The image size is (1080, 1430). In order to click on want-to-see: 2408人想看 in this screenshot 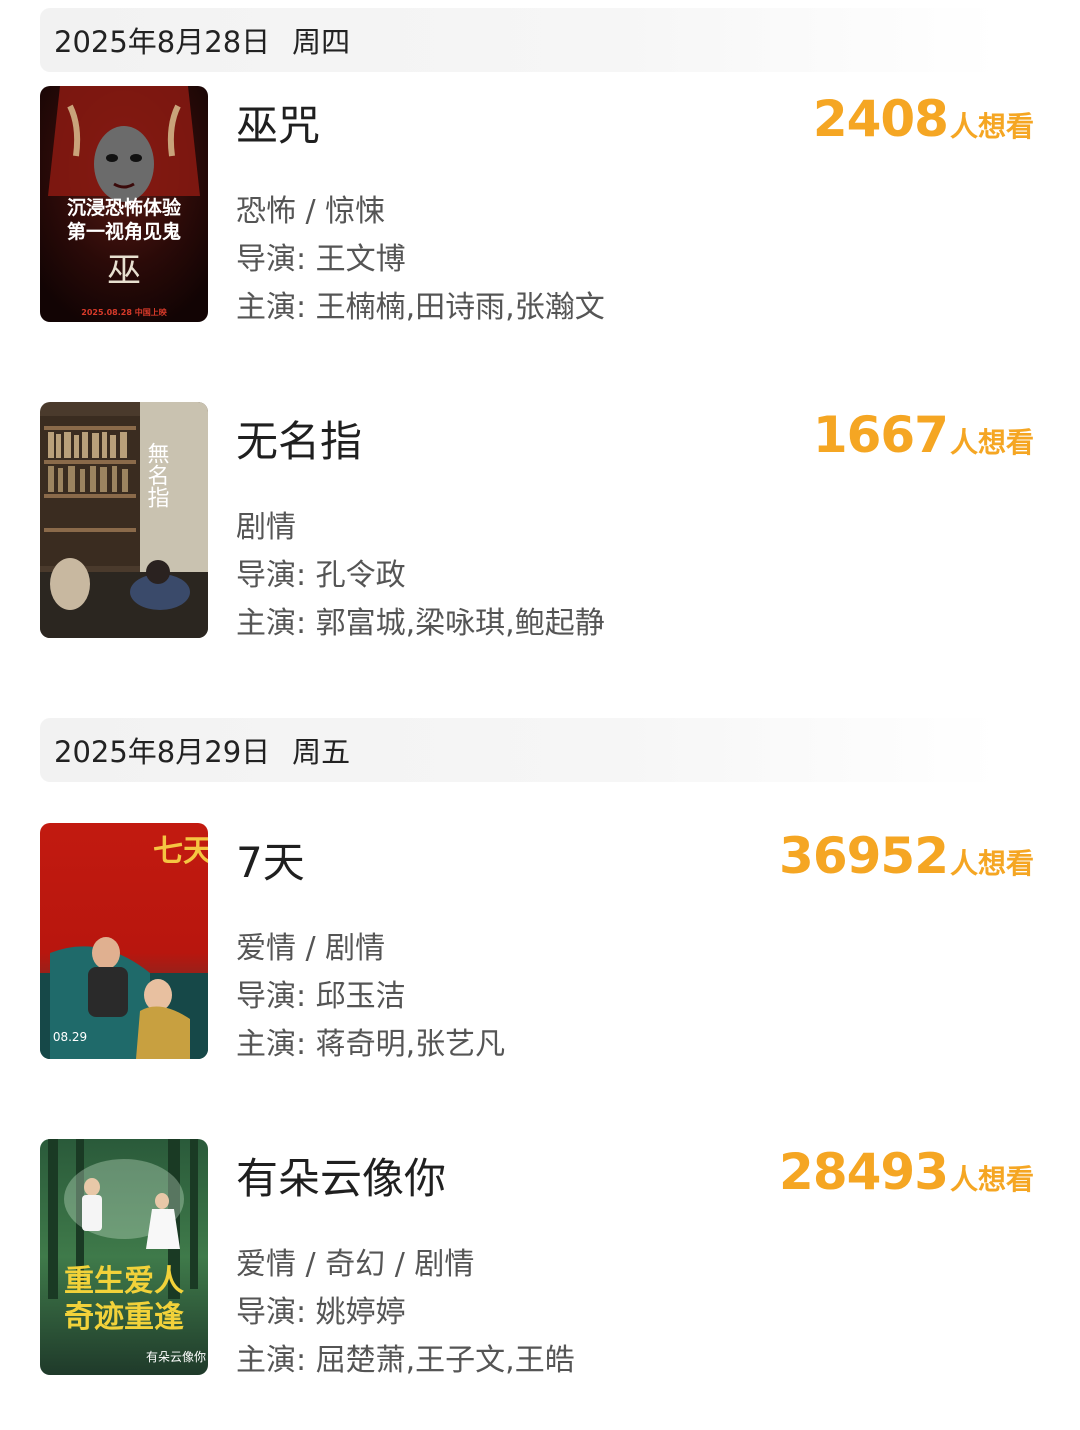, I will do `click(923, 119)`.